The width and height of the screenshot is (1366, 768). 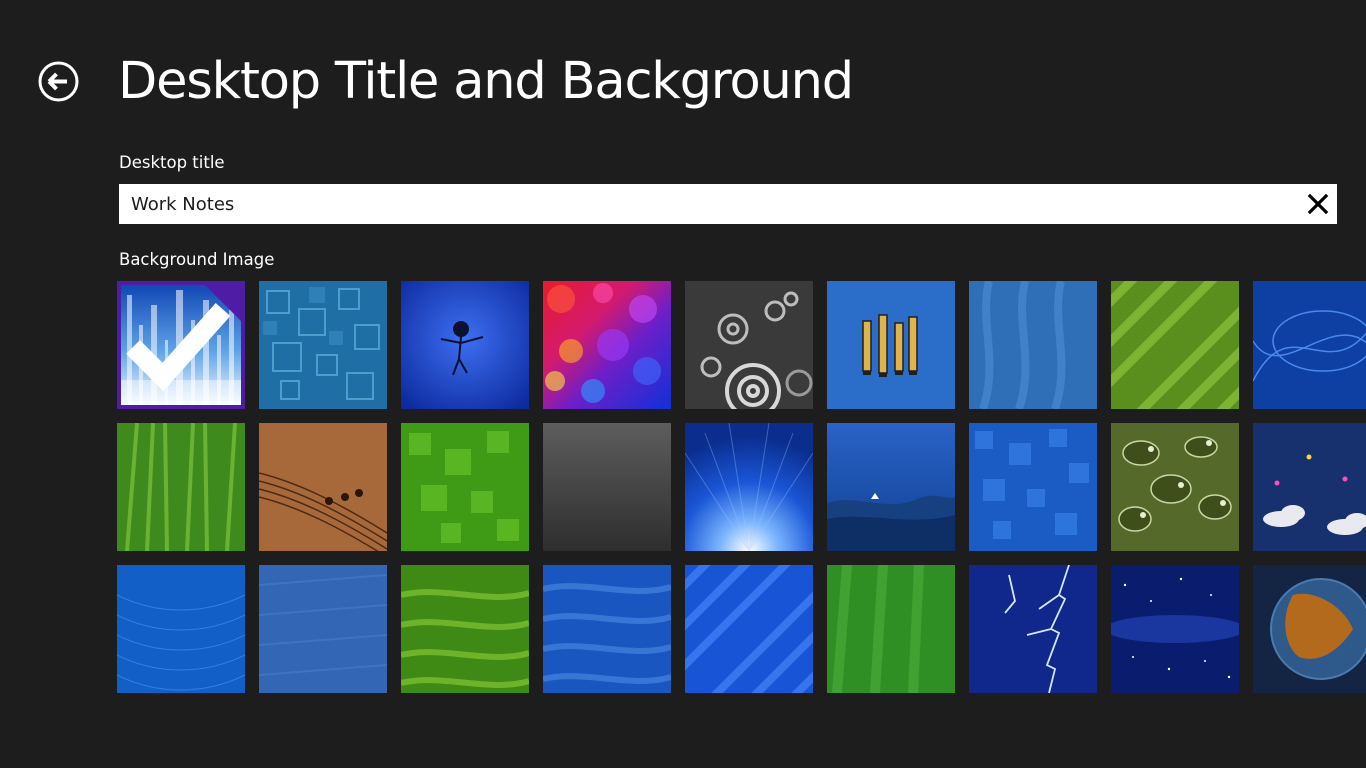 What do you see at coordinates (323, 487) in the screenshot?
I see `background-tile-music-staff` at bounding box center [323, 487].